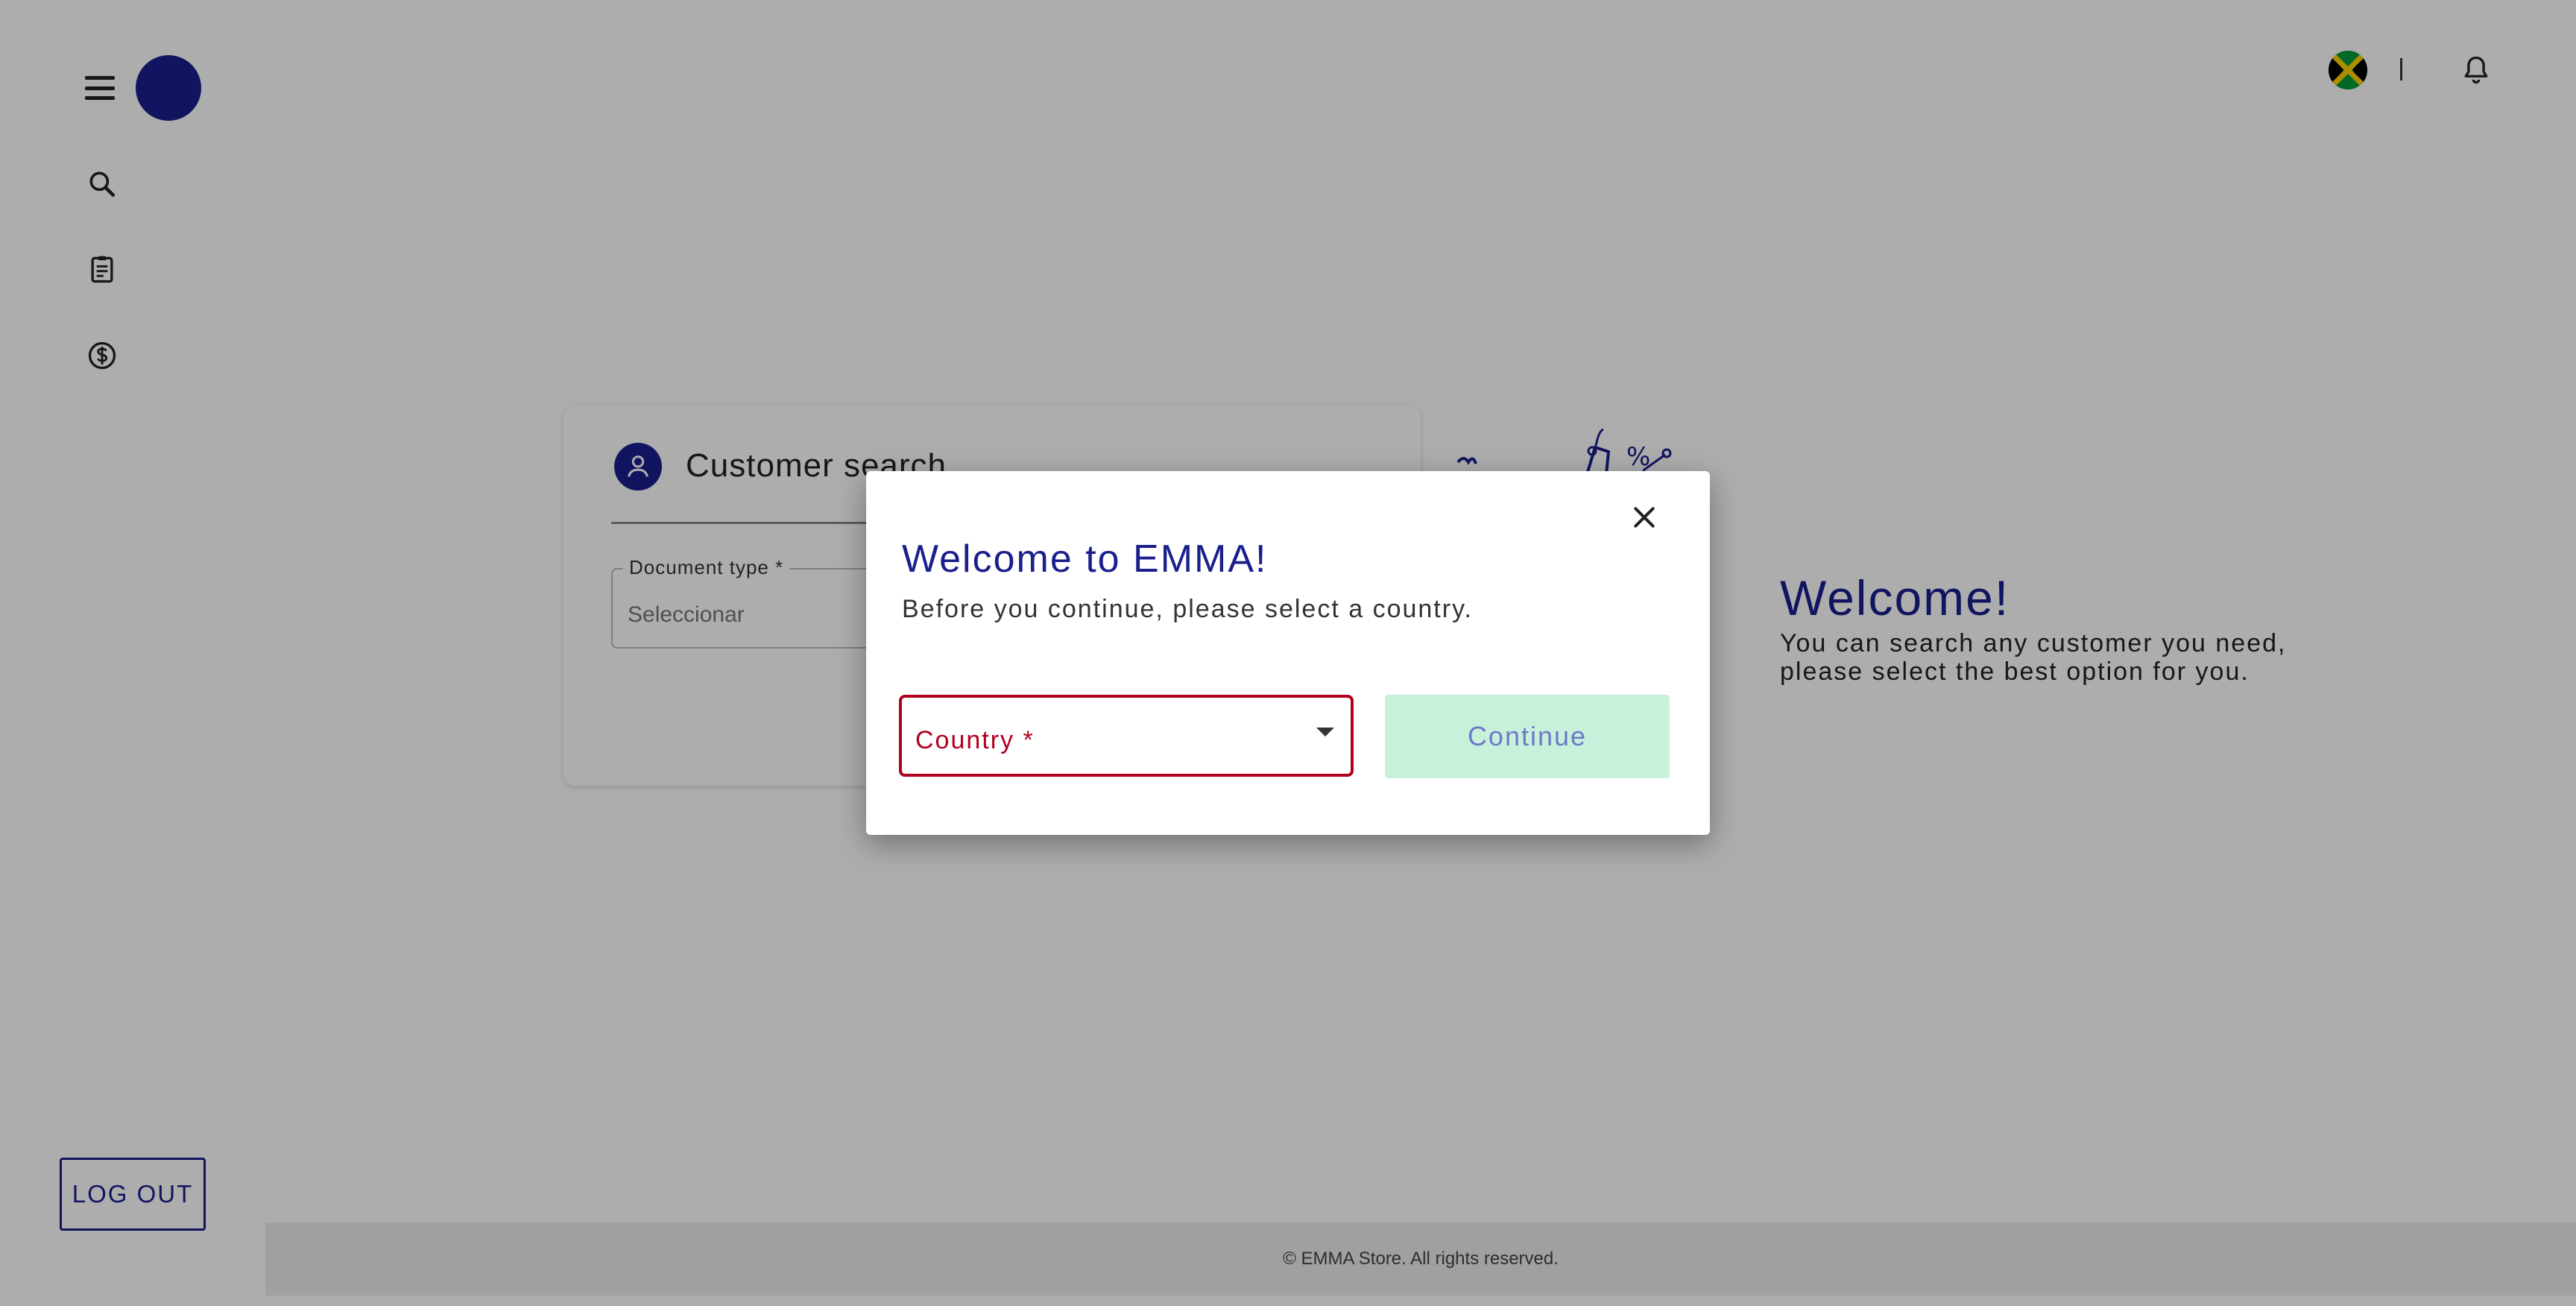 The height and width of the screenshot is (1306, 2576). I want to click on country-label: Country *, so click(975, 740).